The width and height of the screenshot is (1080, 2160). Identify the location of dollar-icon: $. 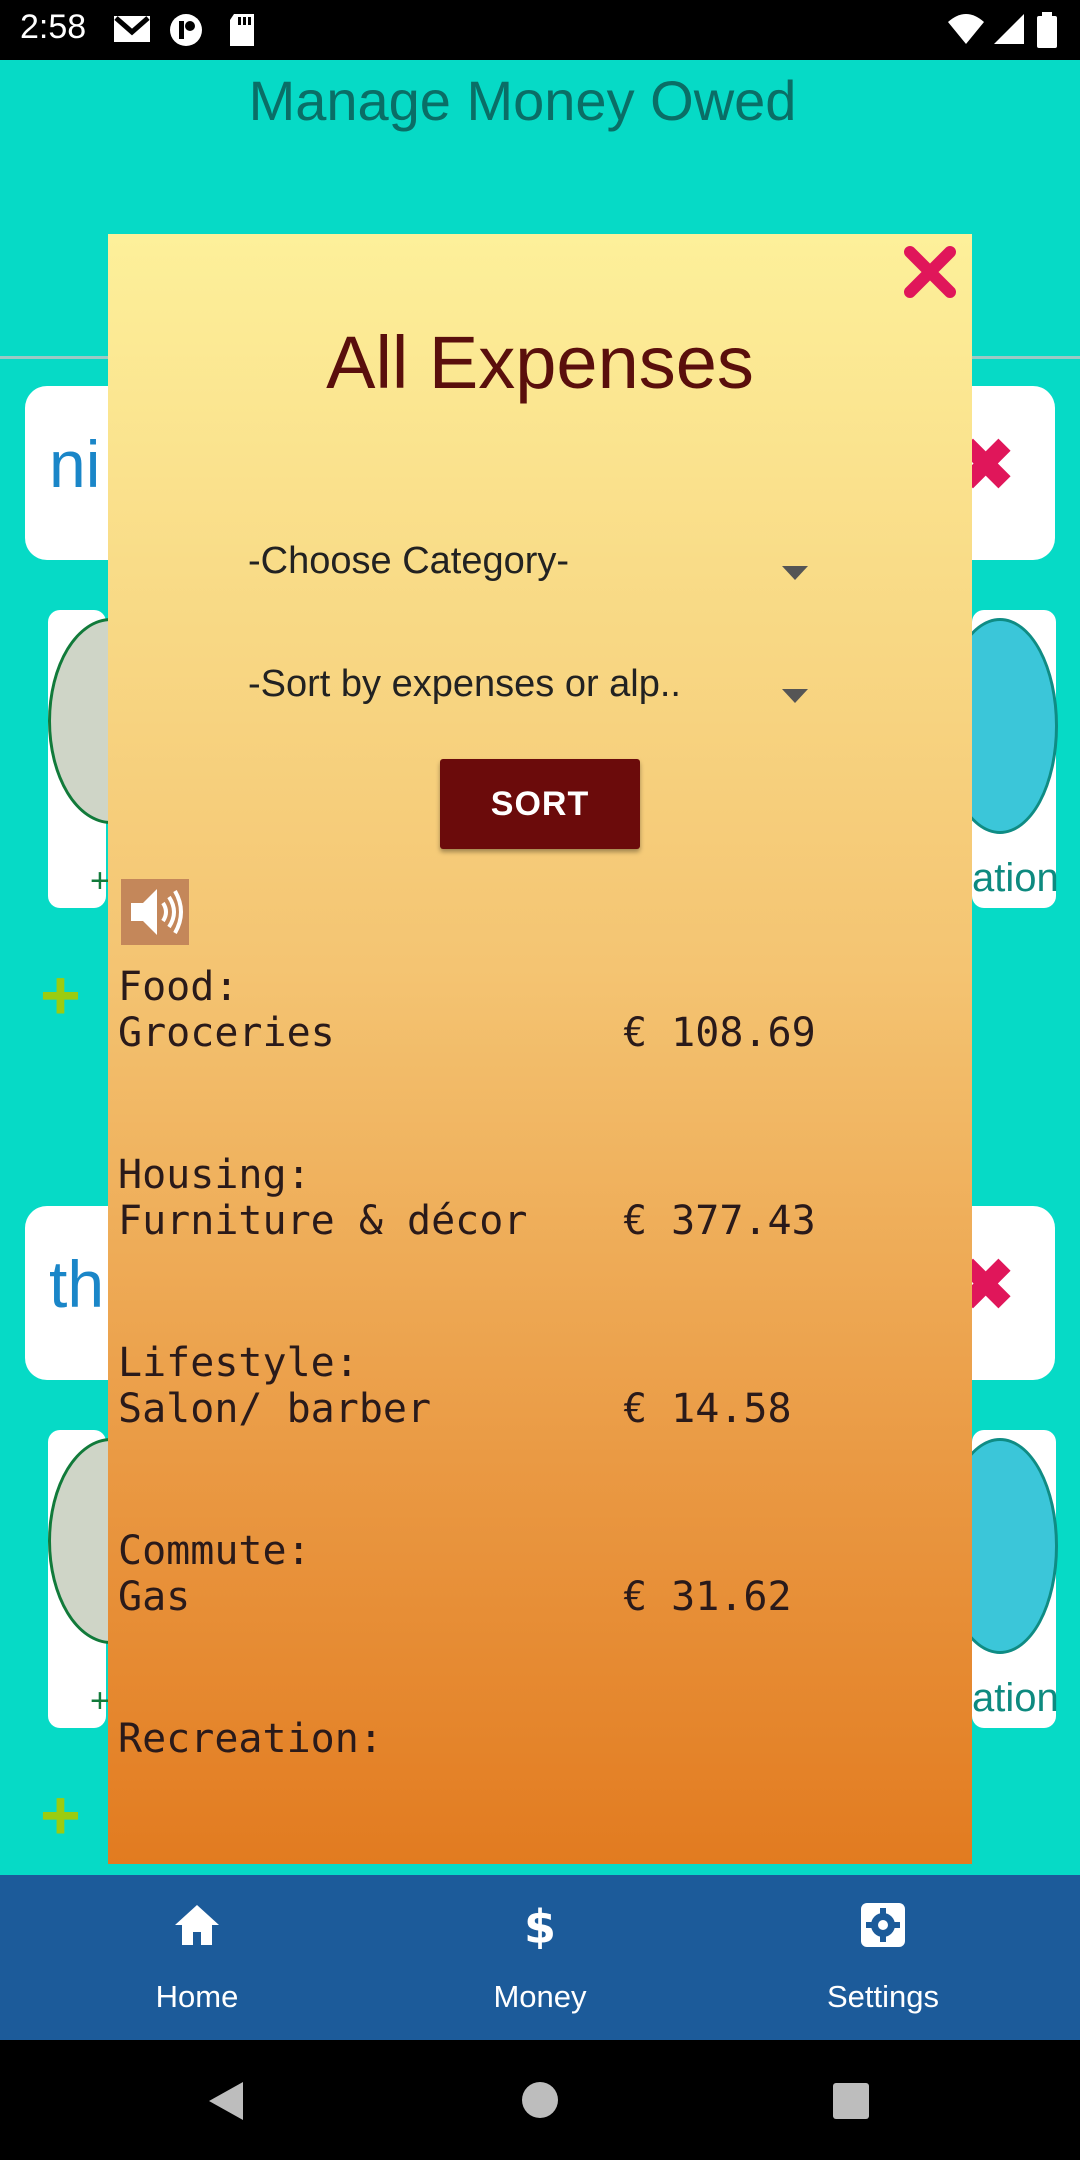
(540, 1925).